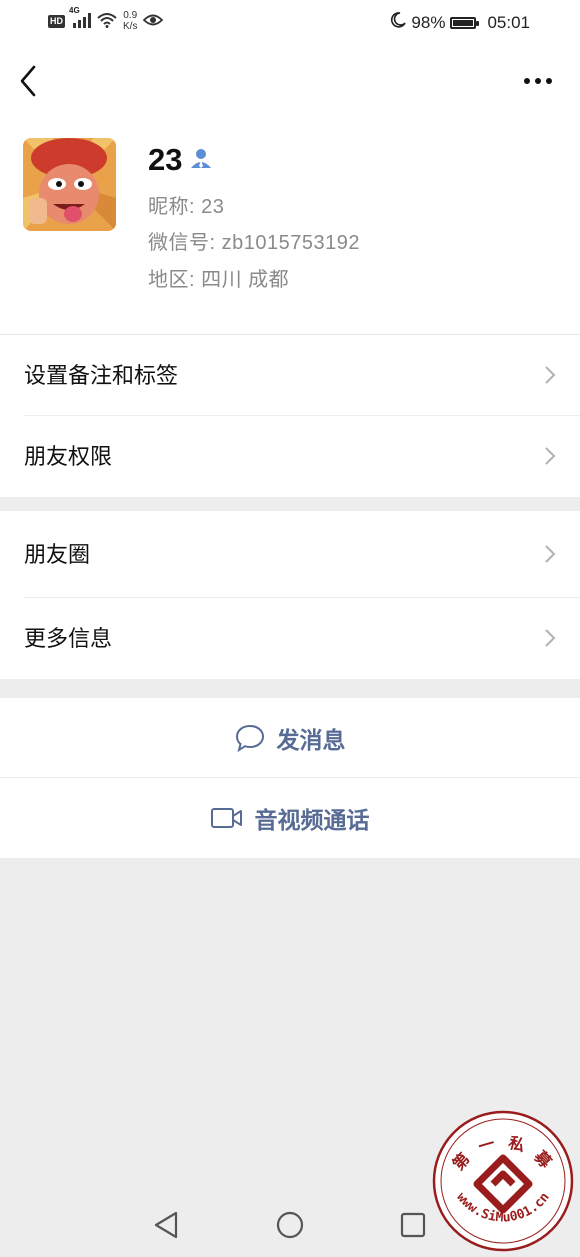 This screenshot has height=1257, width=580. I want to click on moments-label: 朋友圈, so click(57, 554).